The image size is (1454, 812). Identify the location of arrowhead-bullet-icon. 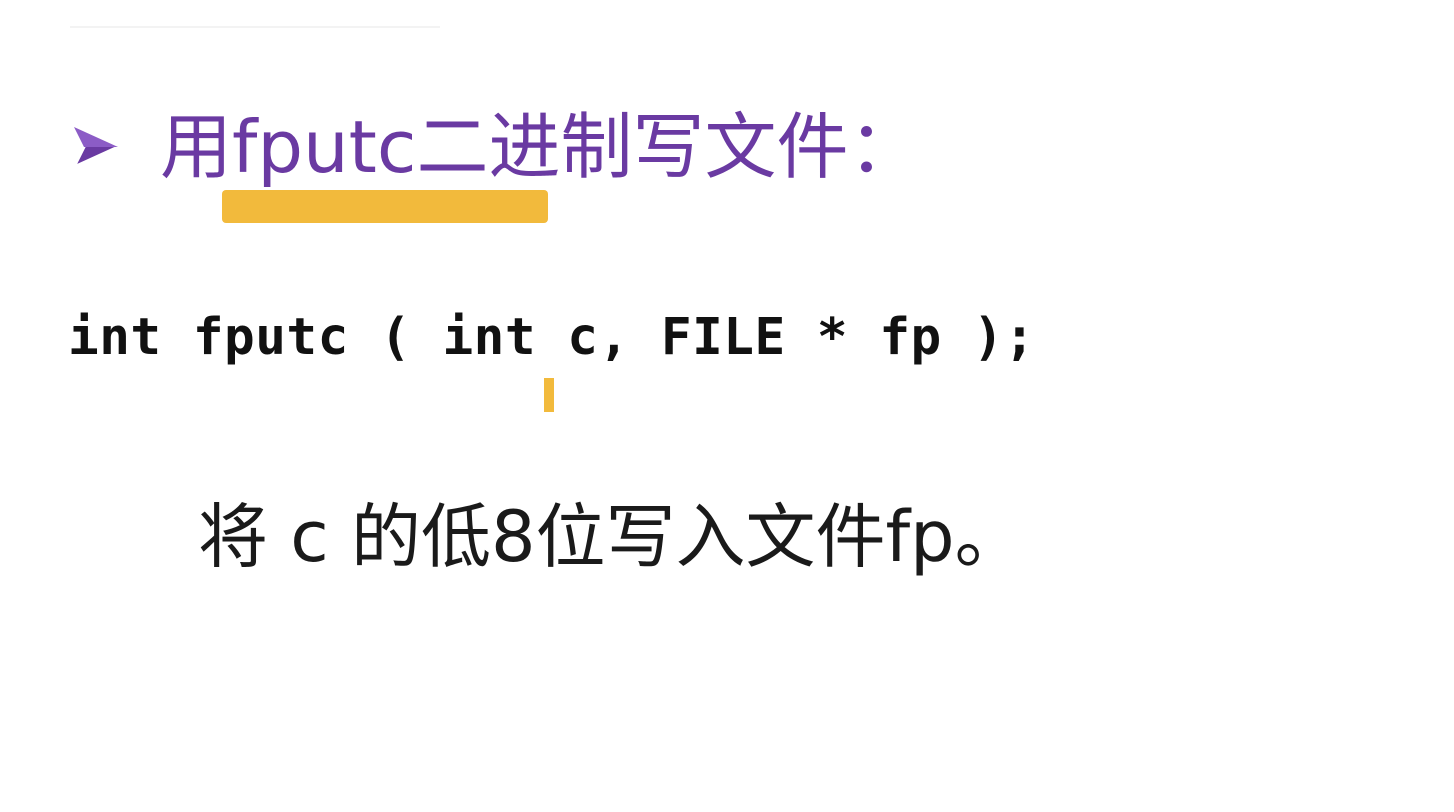
(96, 147).